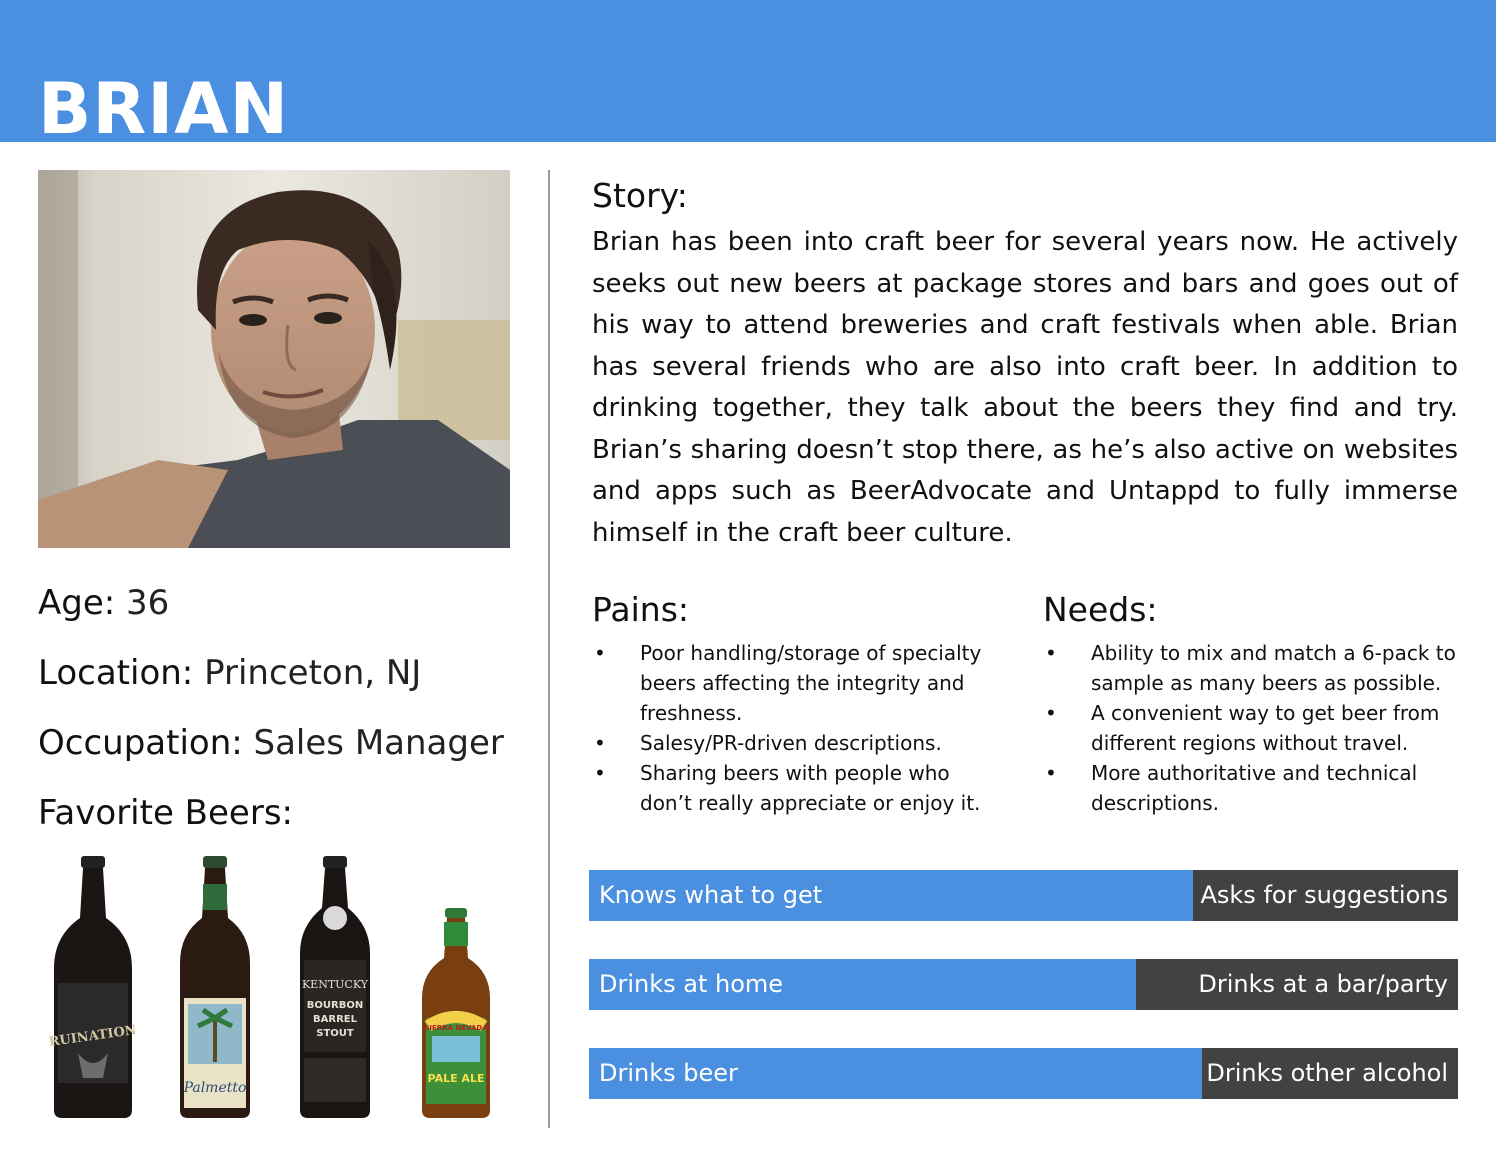 The height and width of the screenshot is (1156, 1496). I want to click on persona-name: BRIAN, so click(164, 105).